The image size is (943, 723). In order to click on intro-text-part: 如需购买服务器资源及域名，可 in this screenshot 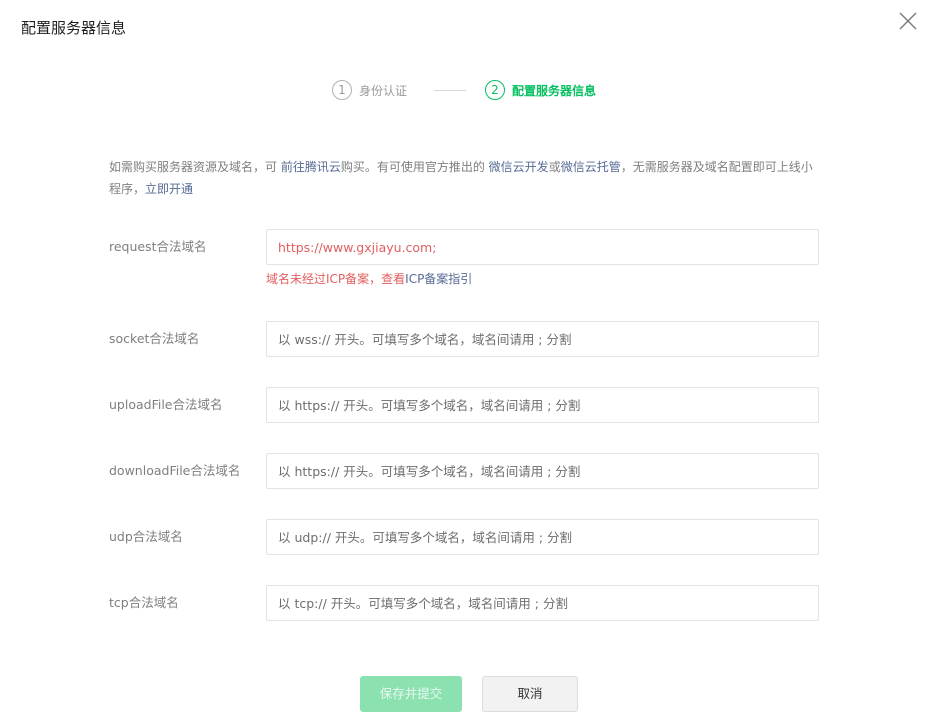, I will do `click(195, 167)`.